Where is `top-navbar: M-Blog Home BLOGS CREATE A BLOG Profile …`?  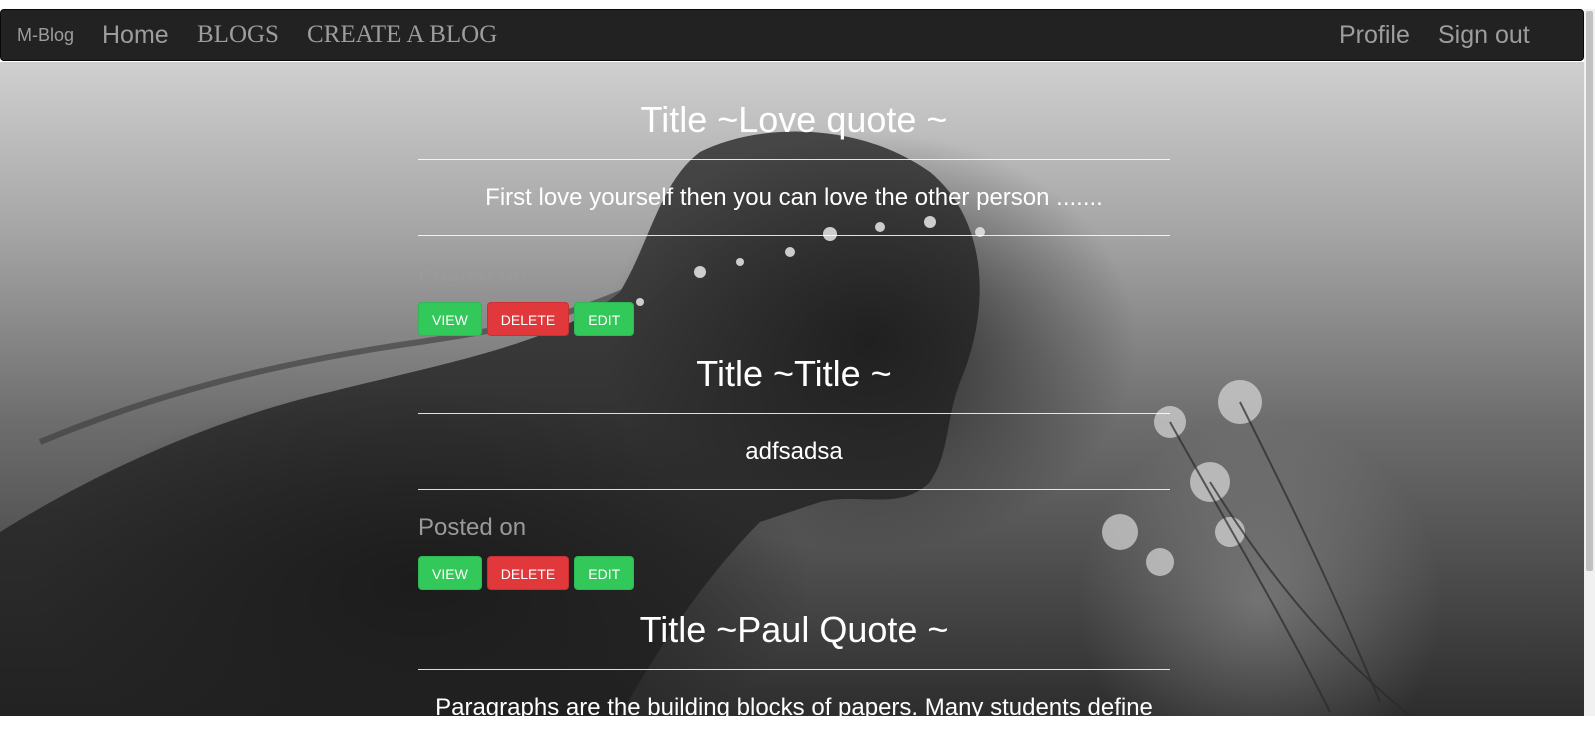 top-navbar: M-Blog Home BLOGS CREATE A BLOG Profile … is located at coordinates (792, 35).